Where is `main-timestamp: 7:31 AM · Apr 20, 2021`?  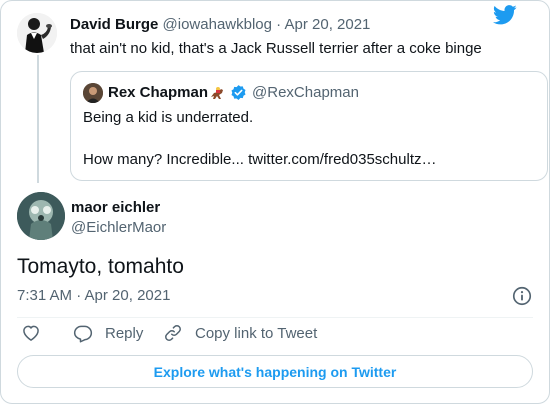
main-timestamp: 7:31 AM · Apr 20, 2021 is located at coordinates (93, 295).